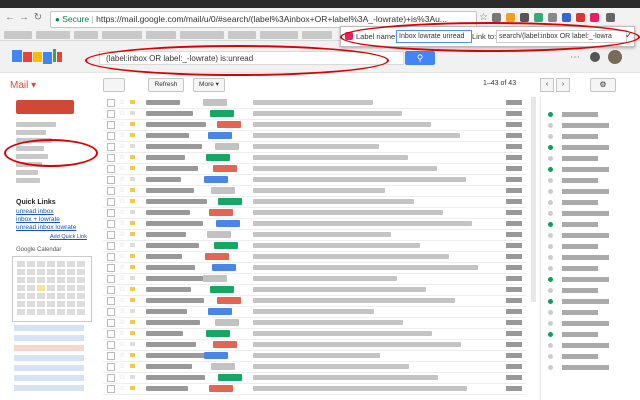 The width and height of the screenshot is (640, 400). Describe the element at coordinates (314, 389) in the screenshot. I see `message-row: ☆` at that location.